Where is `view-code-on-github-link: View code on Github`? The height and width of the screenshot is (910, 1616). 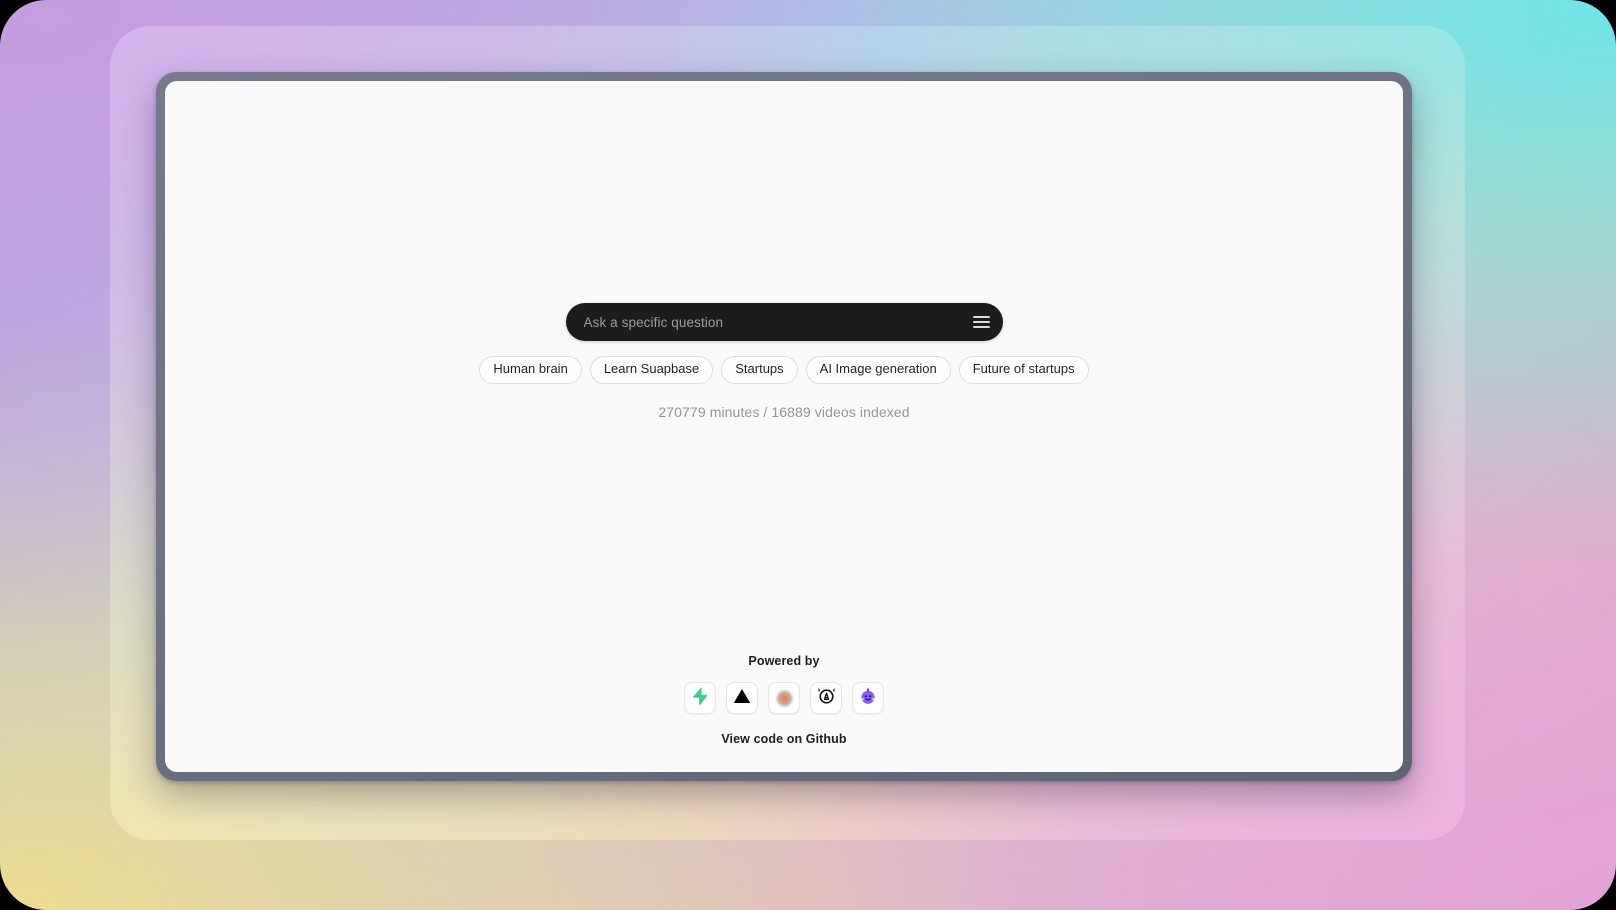 view-code-on-github-link: View code on Github is located at coordinates (783, 739).